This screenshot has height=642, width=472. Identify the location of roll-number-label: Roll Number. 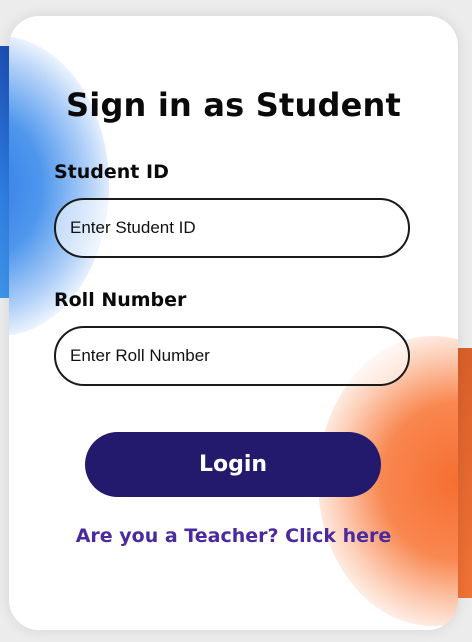
(120, 300).